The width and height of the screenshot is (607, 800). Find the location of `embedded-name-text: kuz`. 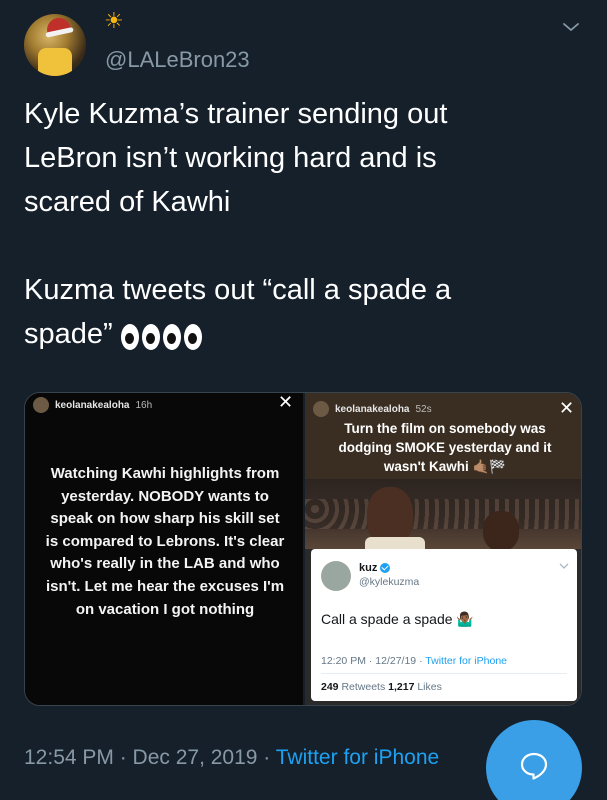

embedded-name-text: kuz is located at coordinates (368, 568).